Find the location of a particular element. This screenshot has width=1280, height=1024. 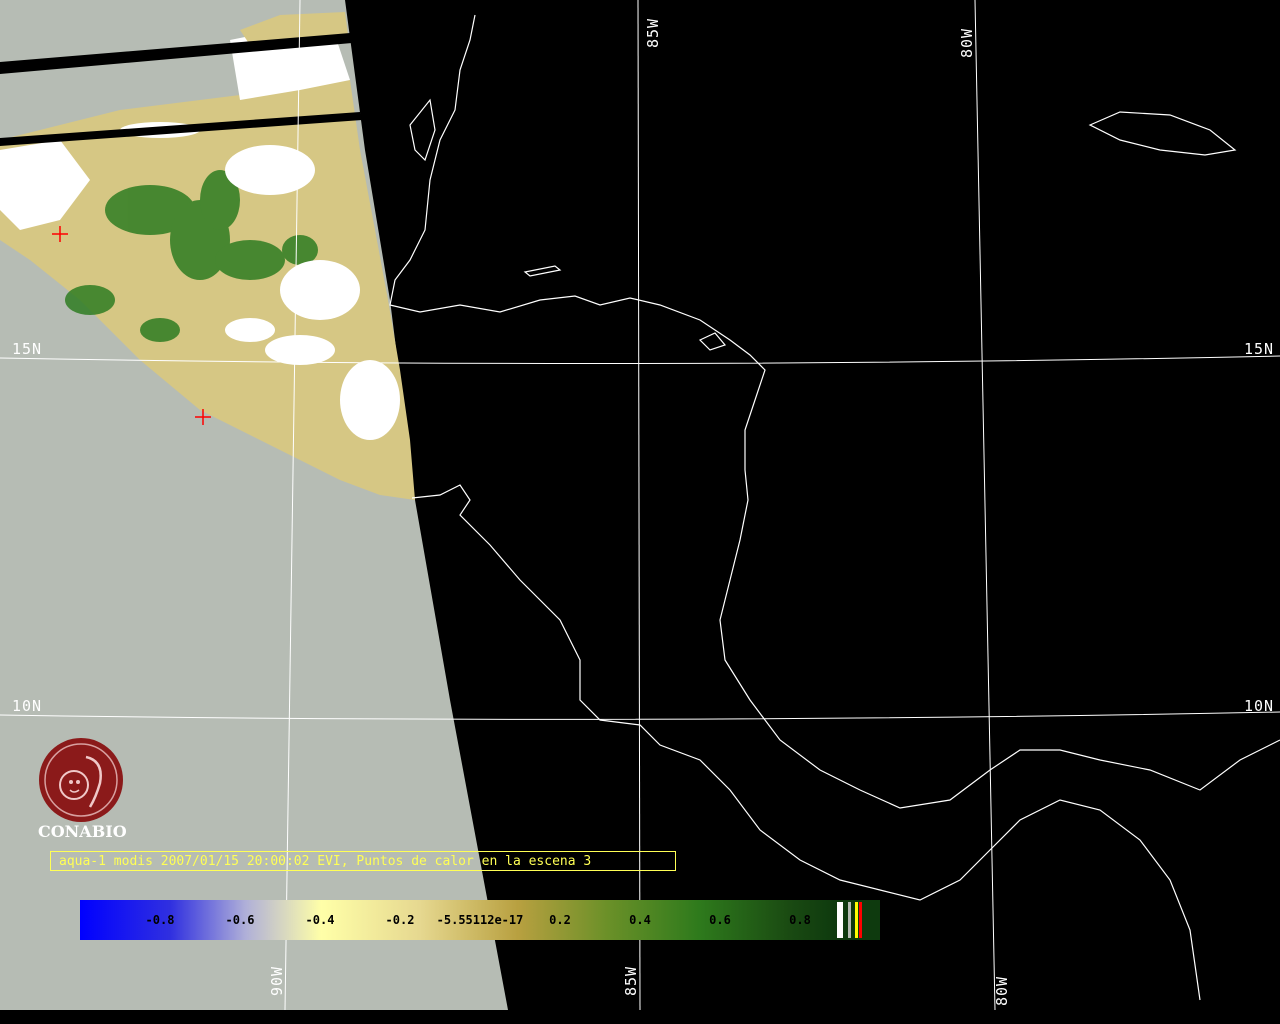

colorbar-label: 0.4 is located at coordinates (640, 920).